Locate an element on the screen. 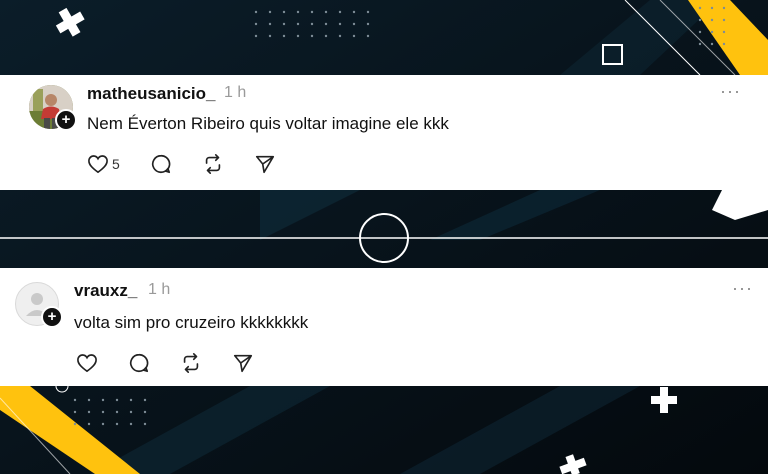 The image size is (768, 474). action-bar: 5 is located at coordinates (196, 164).